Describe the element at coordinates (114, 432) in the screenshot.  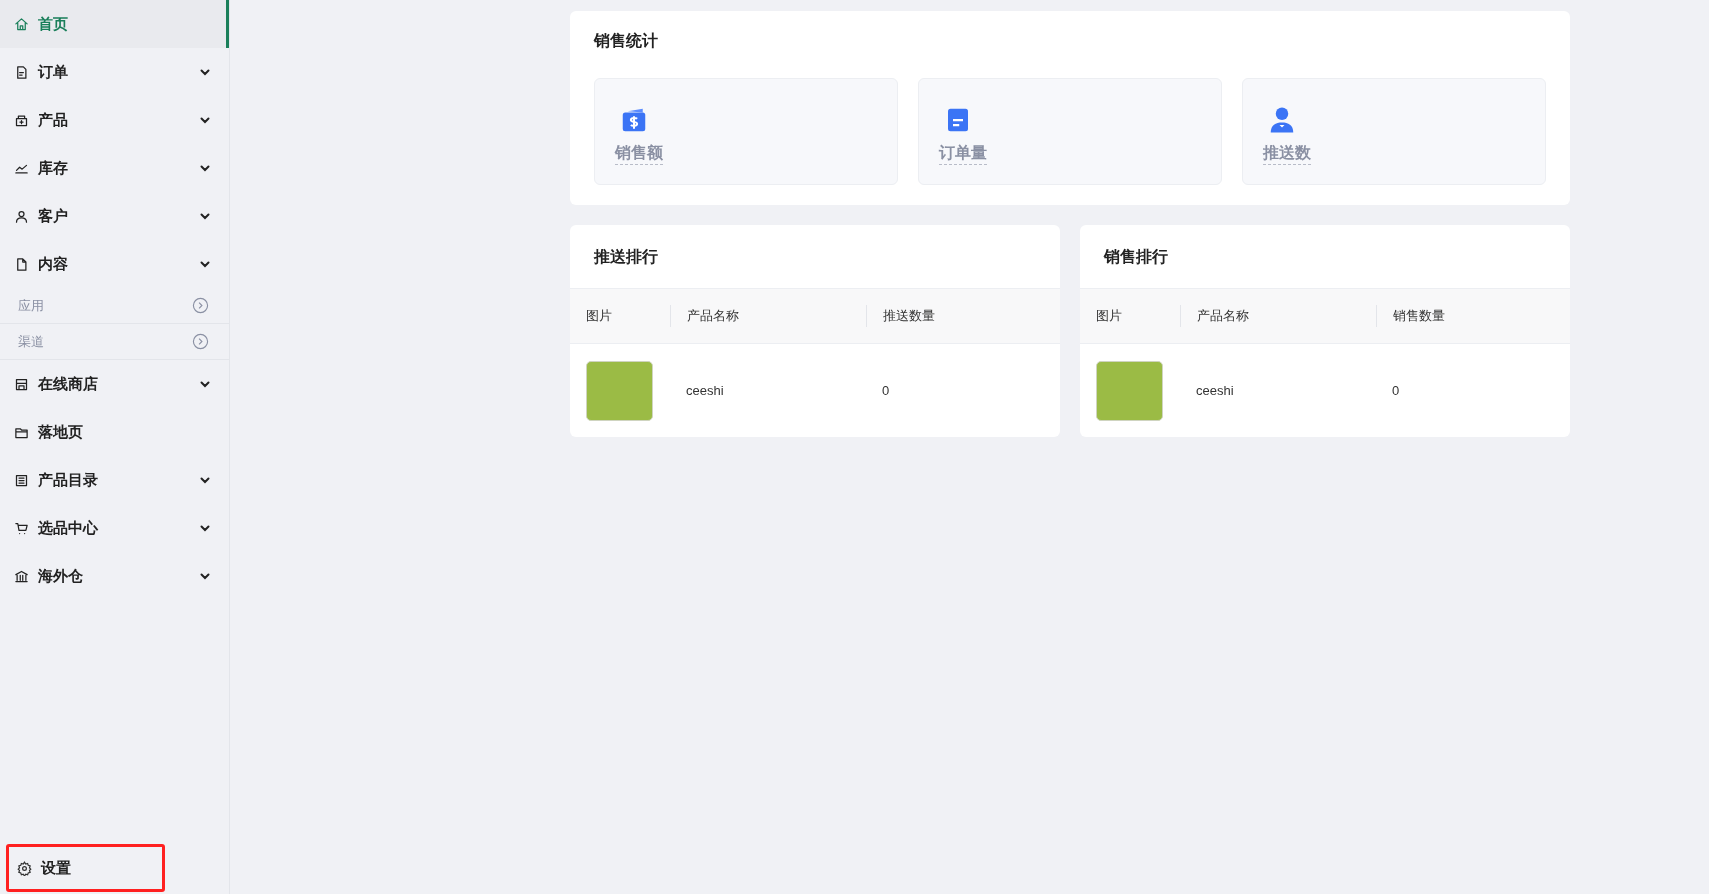
I see `sidebar-item: 落地页` at that location.